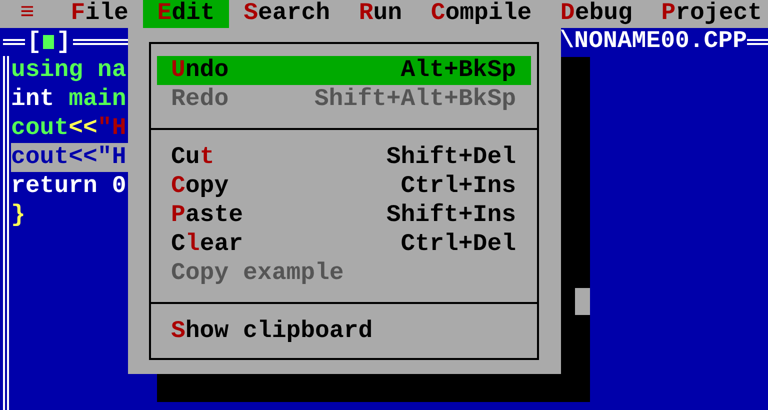  What do you see at coordinates (653, 42) in the screenshot?
I see `window-title: \NONAME00.CPP` at bounding box center [653, 42].